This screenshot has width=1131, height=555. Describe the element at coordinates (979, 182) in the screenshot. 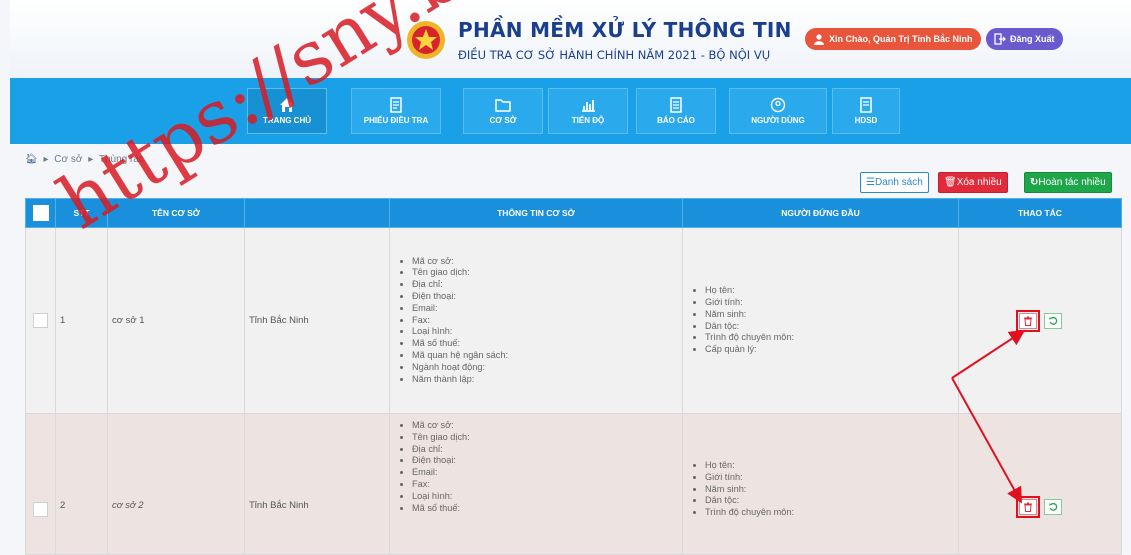

I see `delete-many-label: Xóa nhiều` at that location.